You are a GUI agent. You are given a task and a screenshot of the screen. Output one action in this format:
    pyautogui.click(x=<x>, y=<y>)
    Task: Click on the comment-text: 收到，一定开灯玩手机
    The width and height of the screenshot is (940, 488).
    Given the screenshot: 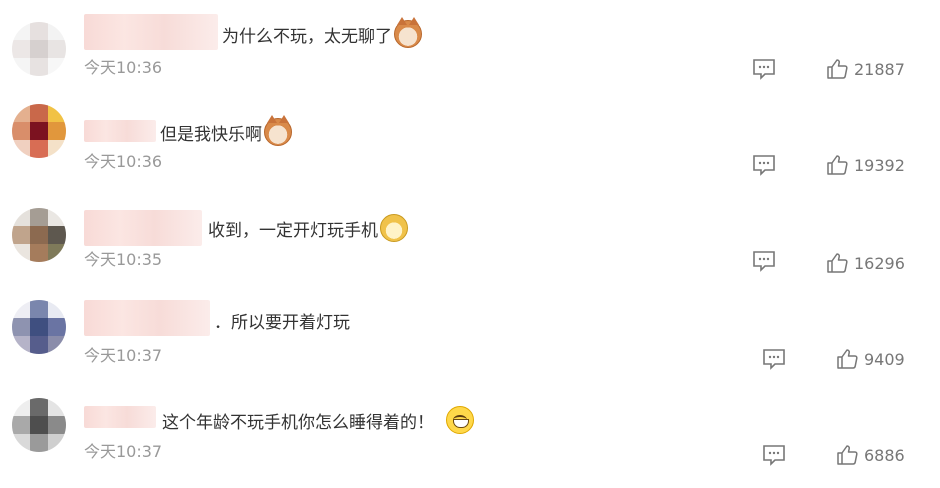 What is the action you would take?
    pyautogui.click(x=308, y=228)
    